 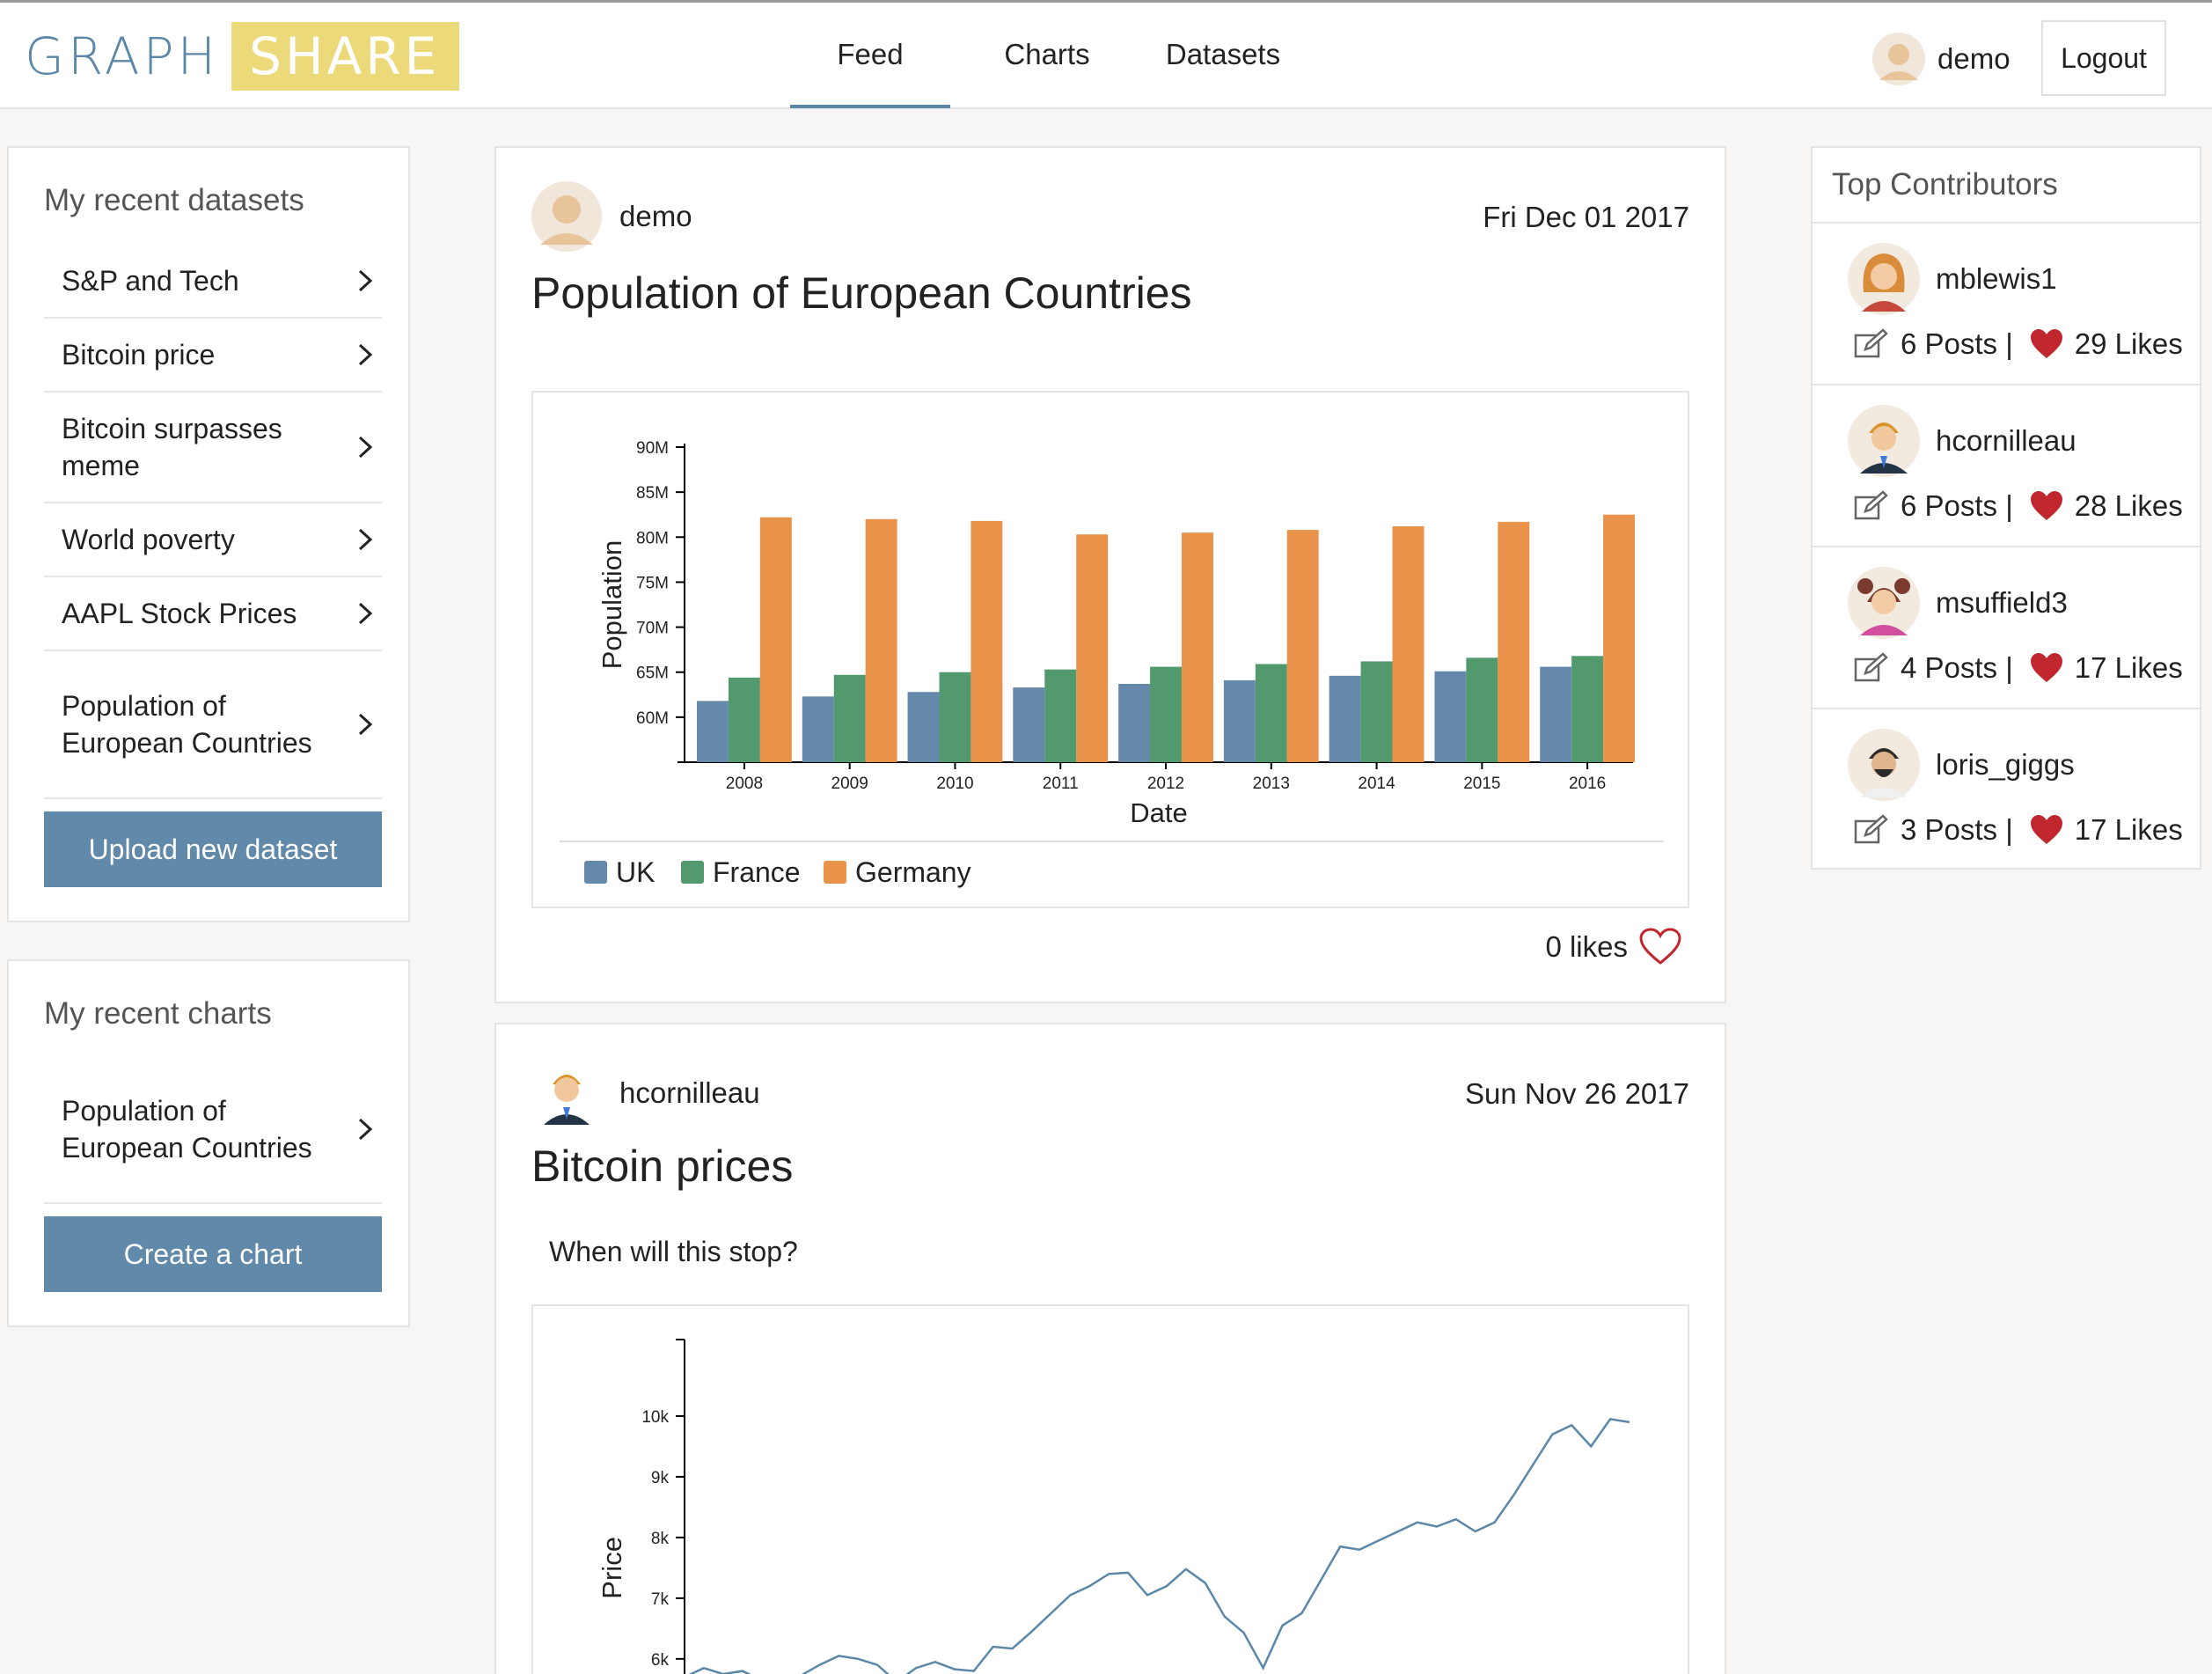 I want to click on bitcoin-chart: 6k 7k 8k 9k 10k Price, so click(x=1110, y=1489).